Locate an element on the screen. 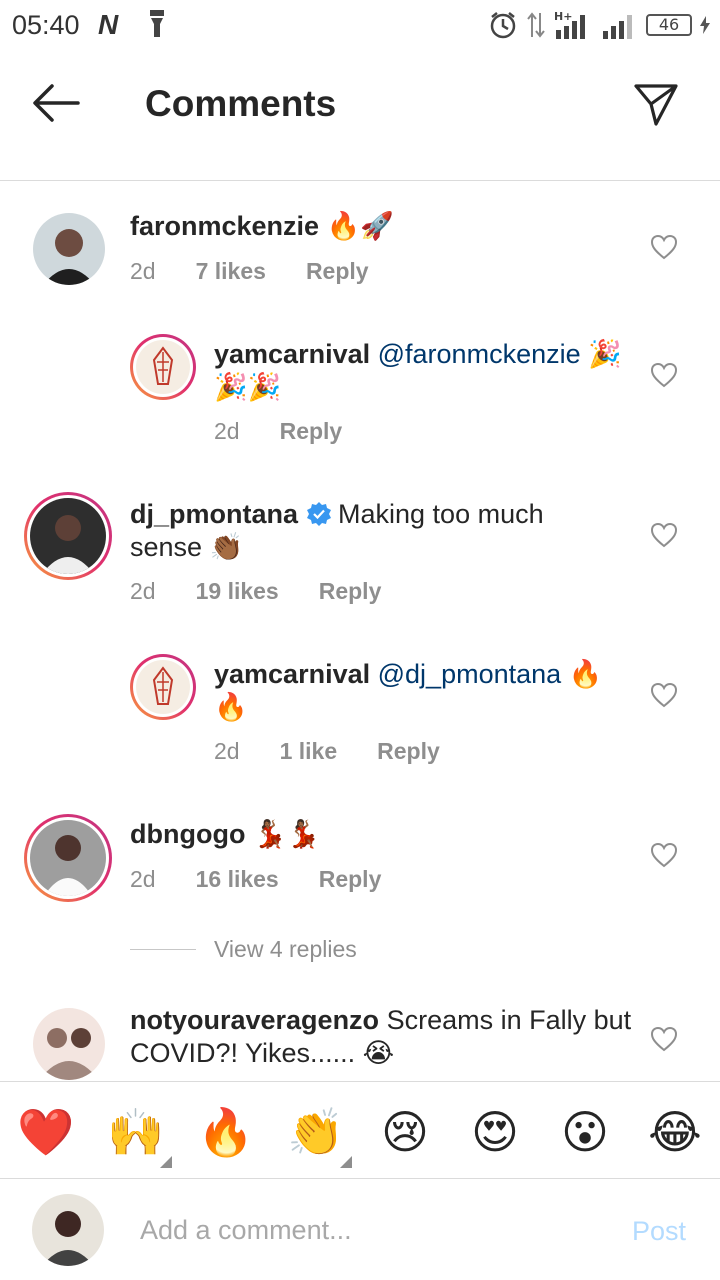 The height and width of the screenshot is (1280, 720). header: Comments is located at coordinates (360, 115).